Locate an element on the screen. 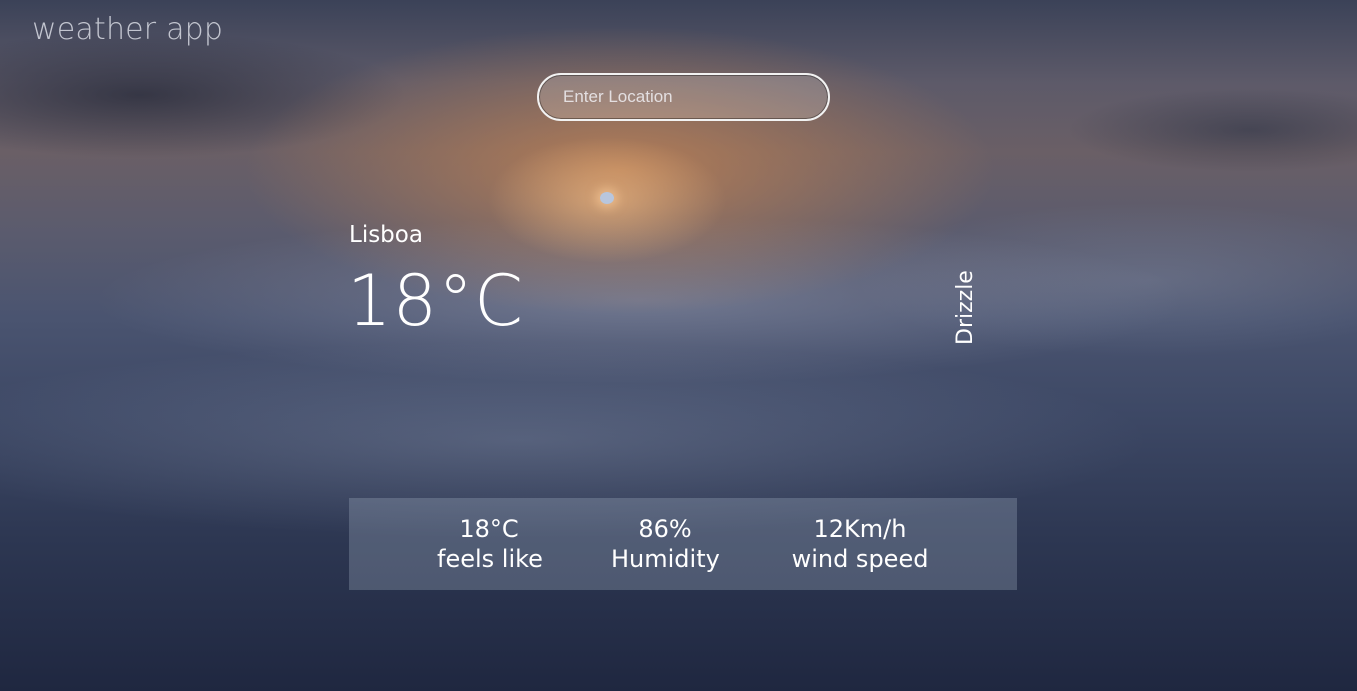 The height and width of the screenshot is (691, 1357). app-title: weather app is located at coordinates (128, 29).